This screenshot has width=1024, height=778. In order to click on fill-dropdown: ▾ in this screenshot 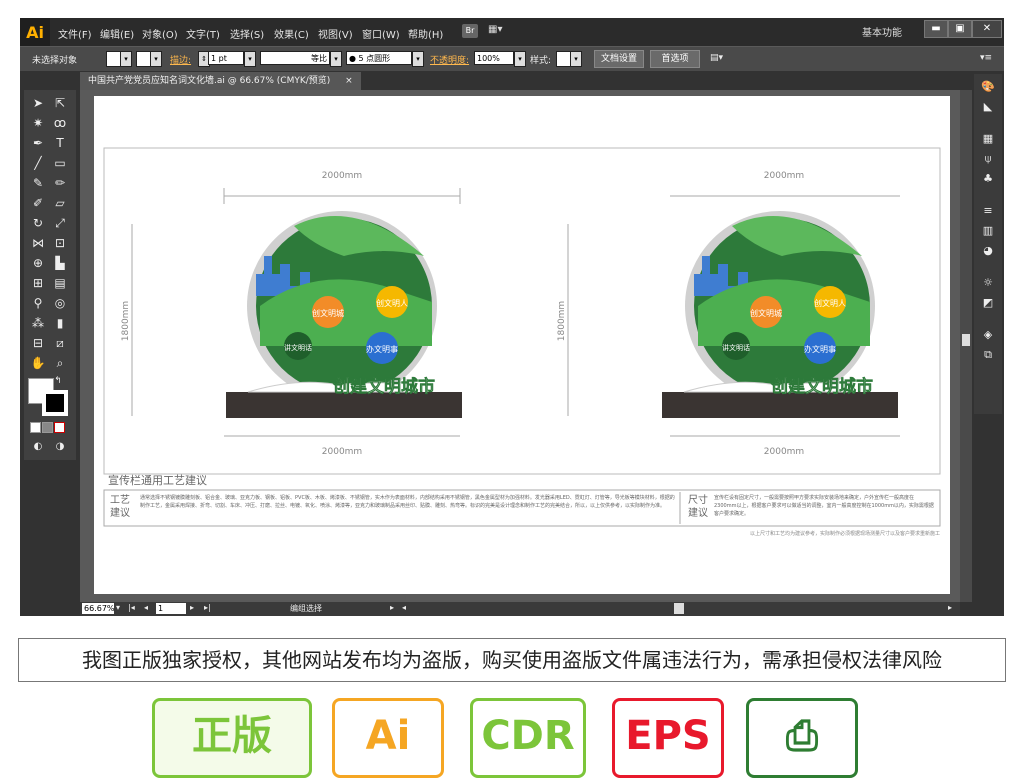, I will do `click(126, 59)`.